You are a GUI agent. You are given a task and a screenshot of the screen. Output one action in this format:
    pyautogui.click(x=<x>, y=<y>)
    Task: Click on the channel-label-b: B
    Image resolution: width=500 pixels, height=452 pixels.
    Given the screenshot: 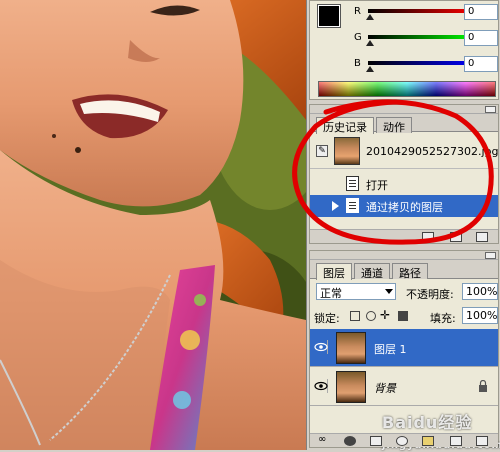 What is the action you would take?
    pyautogui.click(x=357, y=63)
    